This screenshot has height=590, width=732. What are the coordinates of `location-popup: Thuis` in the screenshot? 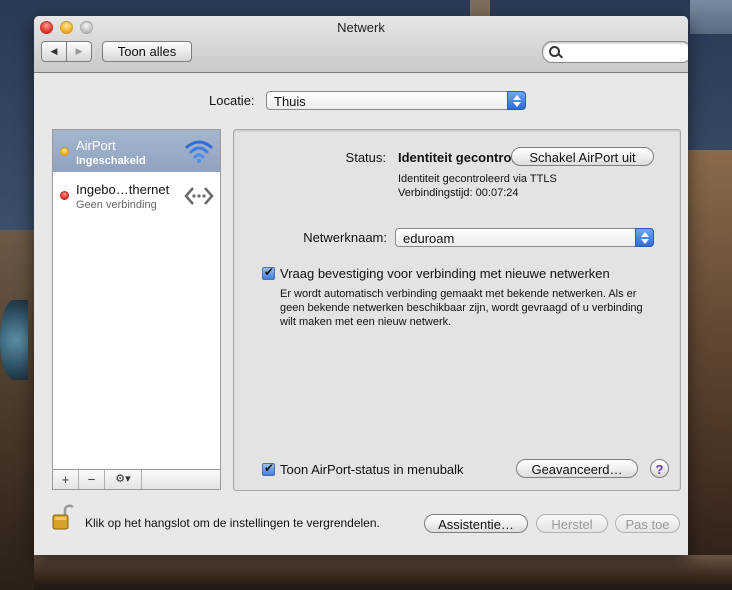 It's located at (396, 100).